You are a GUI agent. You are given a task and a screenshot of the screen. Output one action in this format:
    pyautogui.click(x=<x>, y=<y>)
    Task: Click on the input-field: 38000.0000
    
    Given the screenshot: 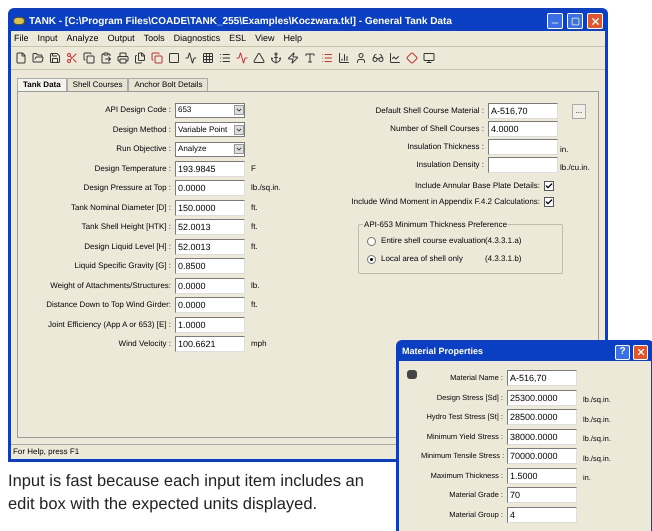 What is the action you would take?
    pyautogui.click(x=542, y=436)
    